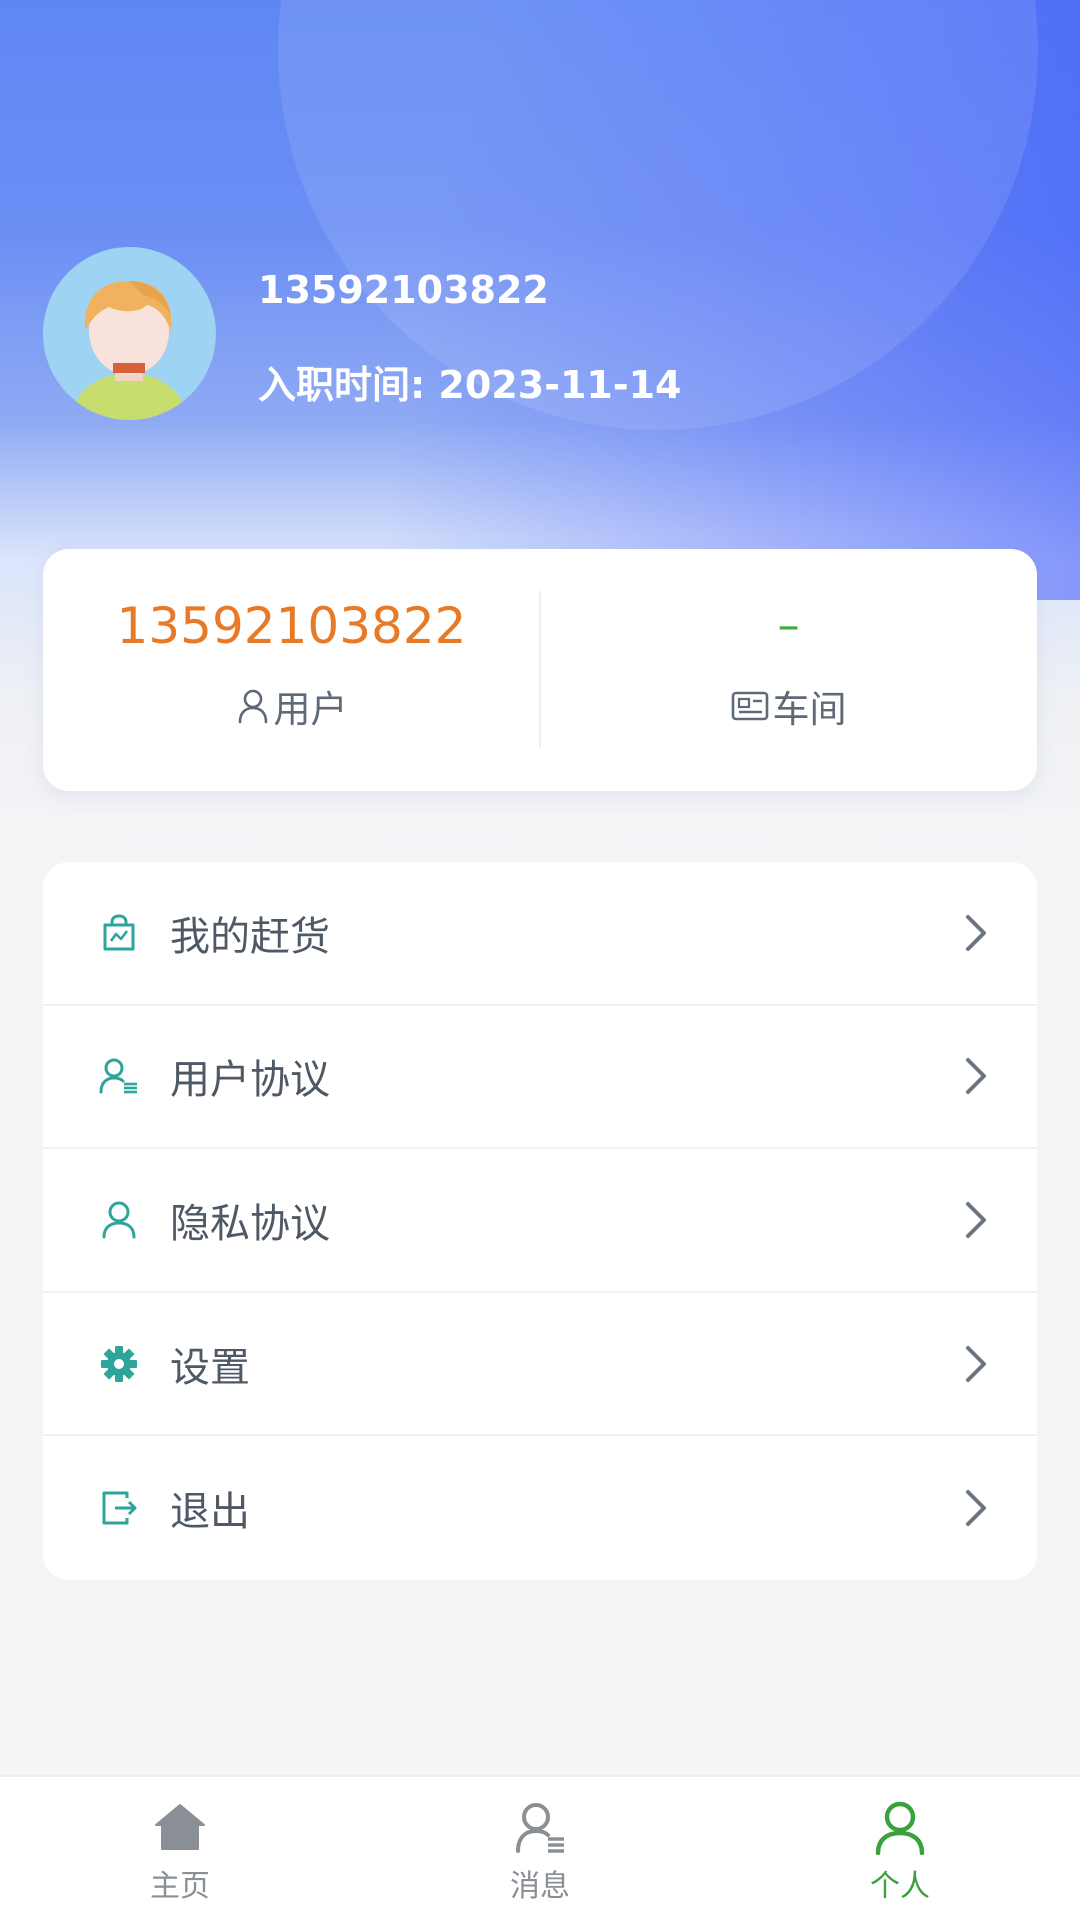 The width and height of the screenshot is (1080, 1920). I want to click on stats-card: 13592103822 用户 – 车间, so click(540, 670).